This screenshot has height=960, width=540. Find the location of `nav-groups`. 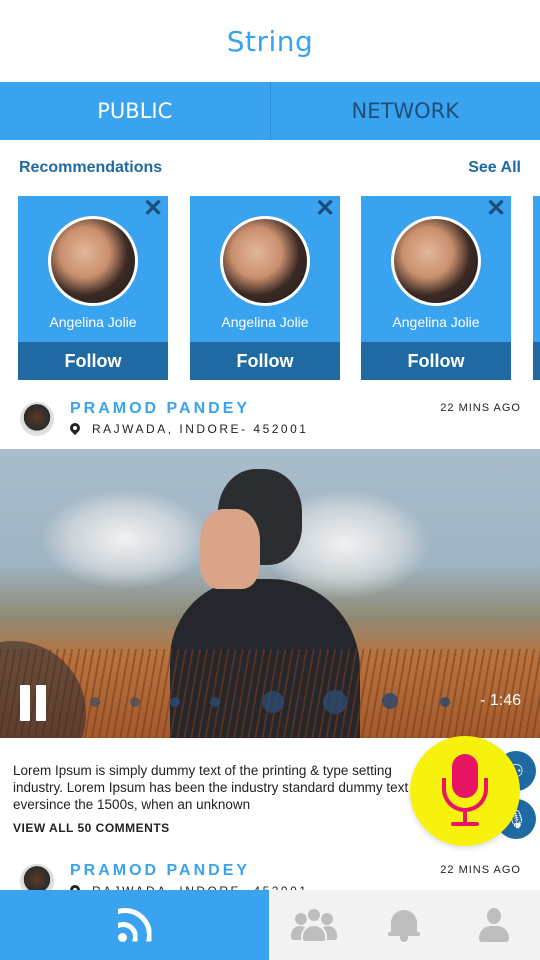

nav-groups is located at coordinates (314, 925).